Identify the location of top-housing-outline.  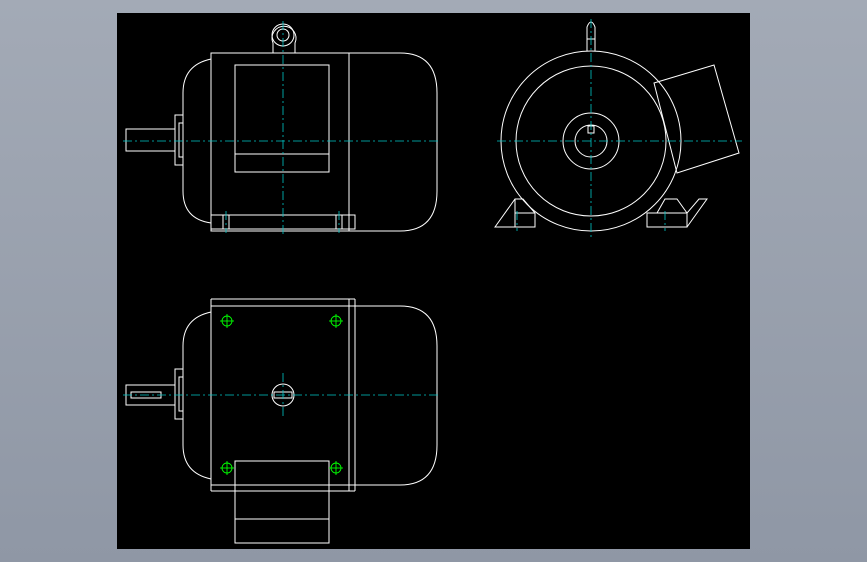
(324, 395).